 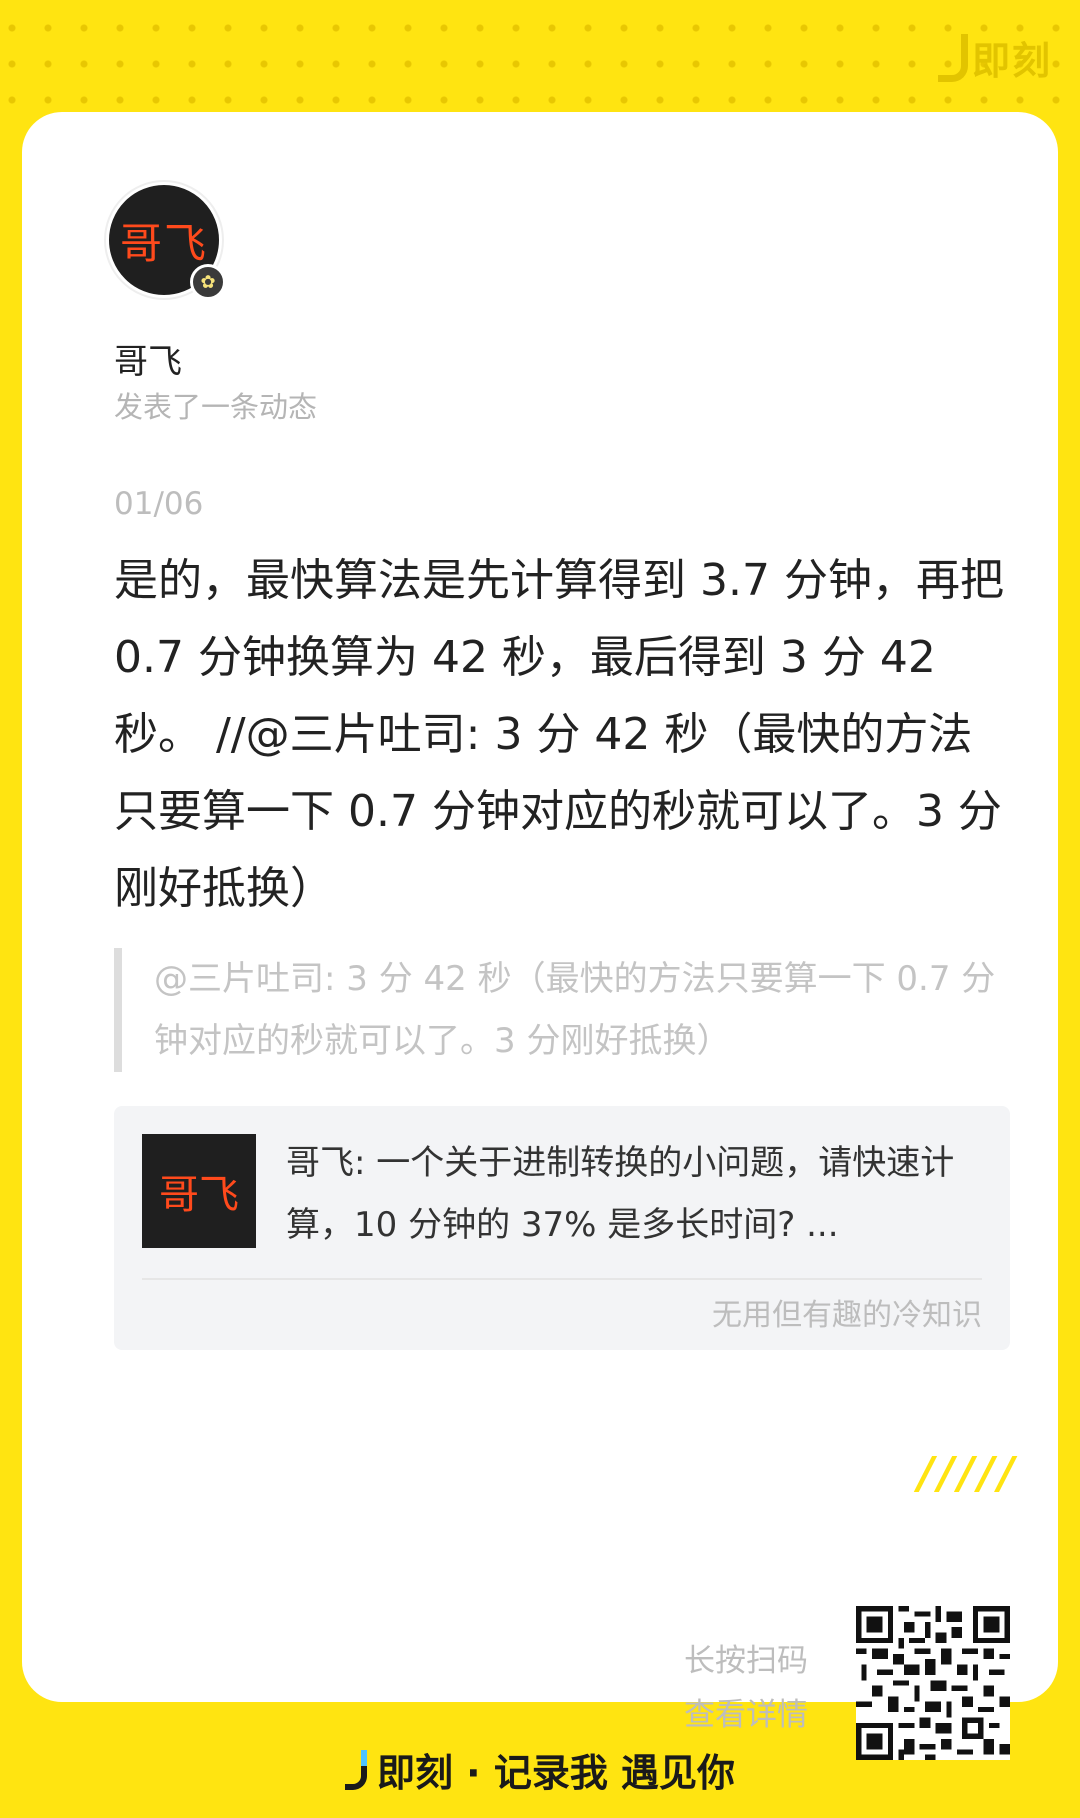 I want to click on divider, so click(x=562, y=1279).